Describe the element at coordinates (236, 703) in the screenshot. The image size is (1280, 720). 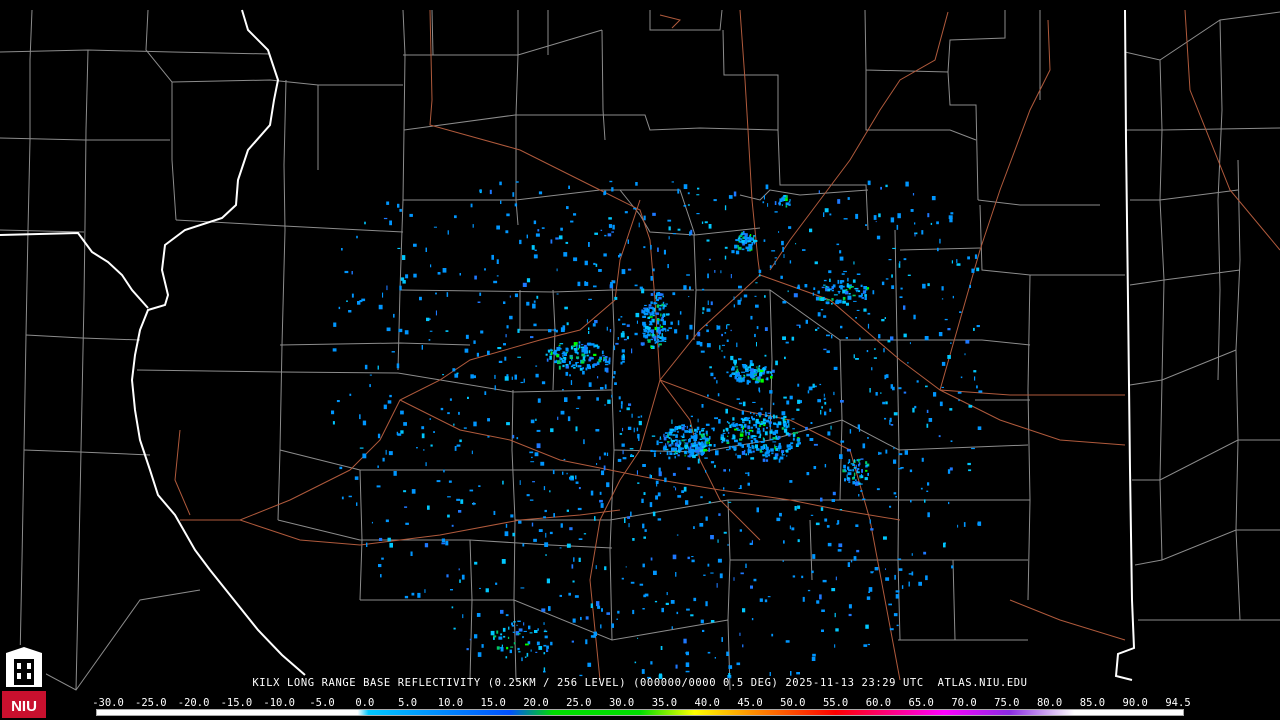
I see `scale-tick-label: -15.0` at that location.